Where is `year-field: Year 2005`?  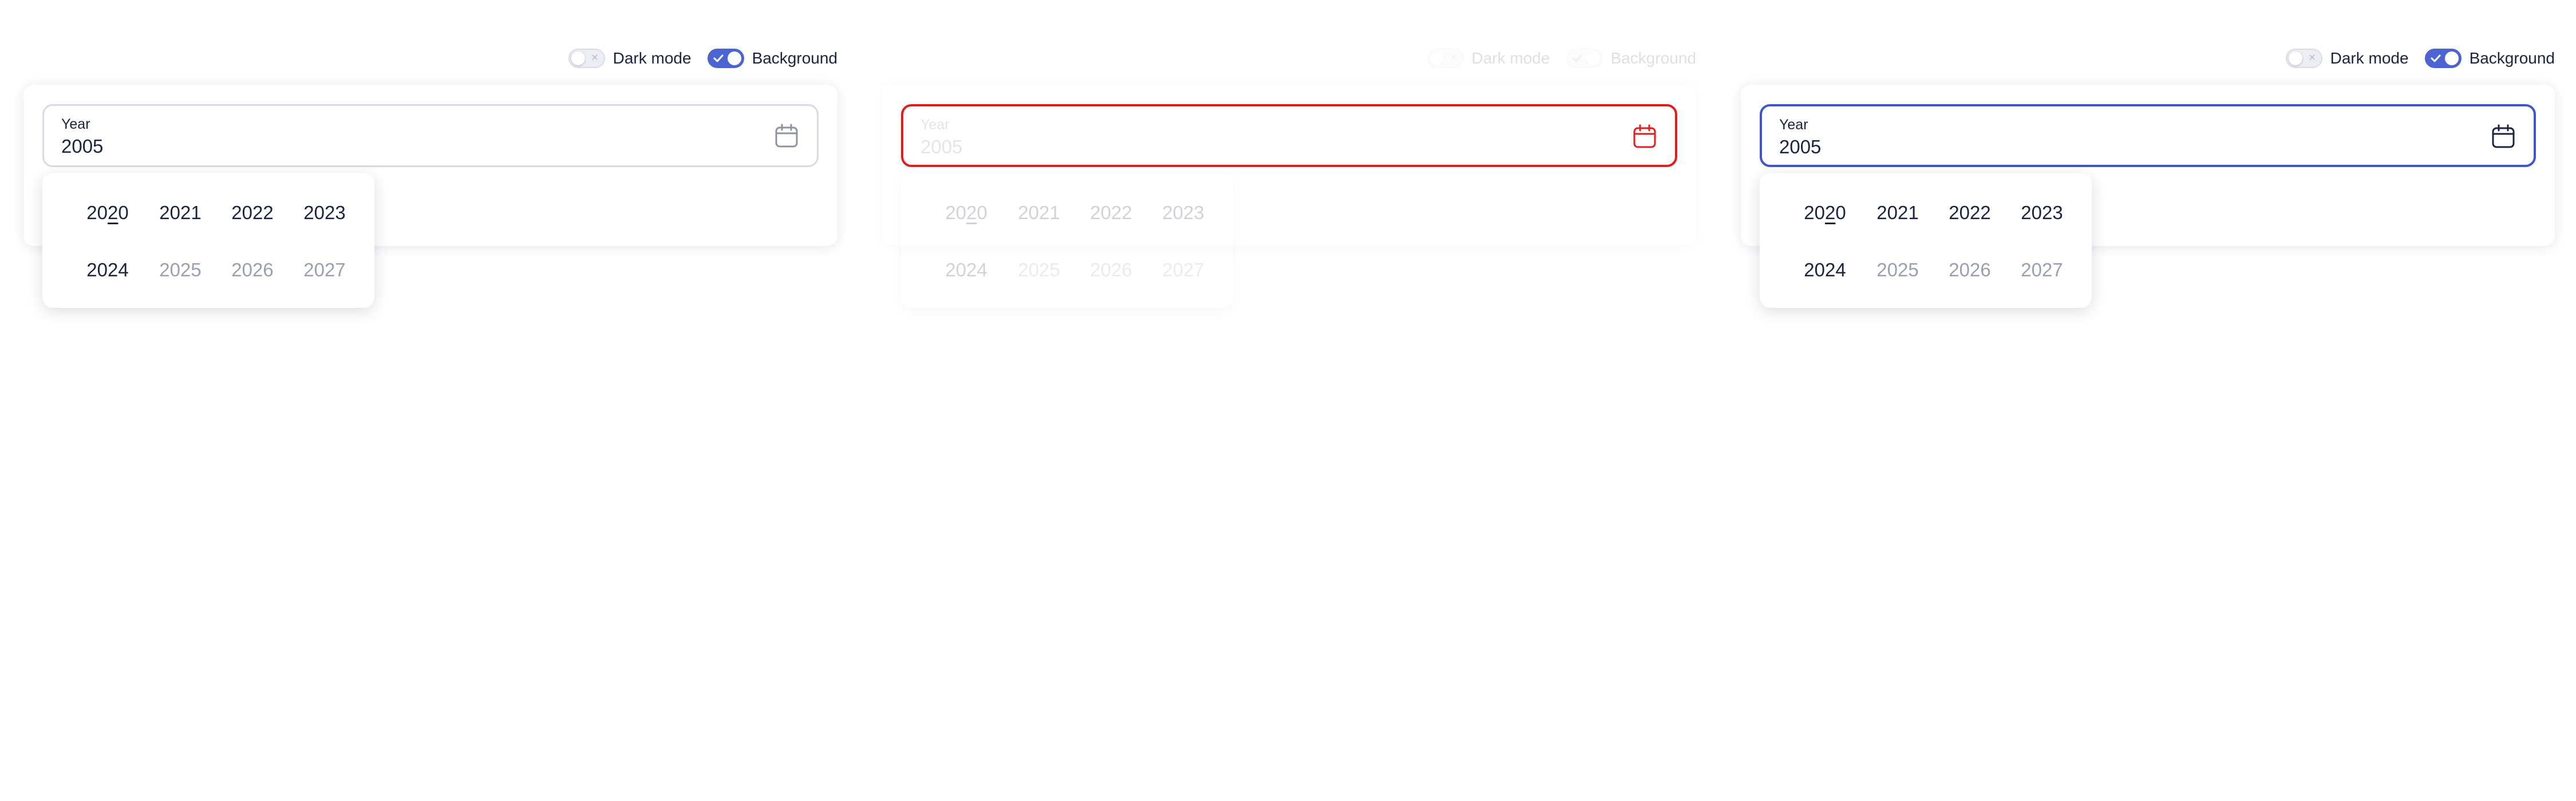 year-field: Year 2005 is located at coordinates (430, 135).